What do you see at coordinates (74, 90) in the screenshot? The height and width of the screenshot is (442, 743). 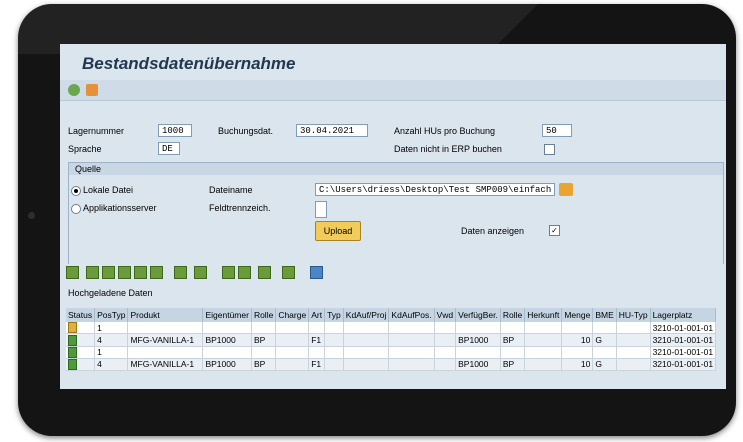 I see `execute-icon` at bounding box center [74, 90].